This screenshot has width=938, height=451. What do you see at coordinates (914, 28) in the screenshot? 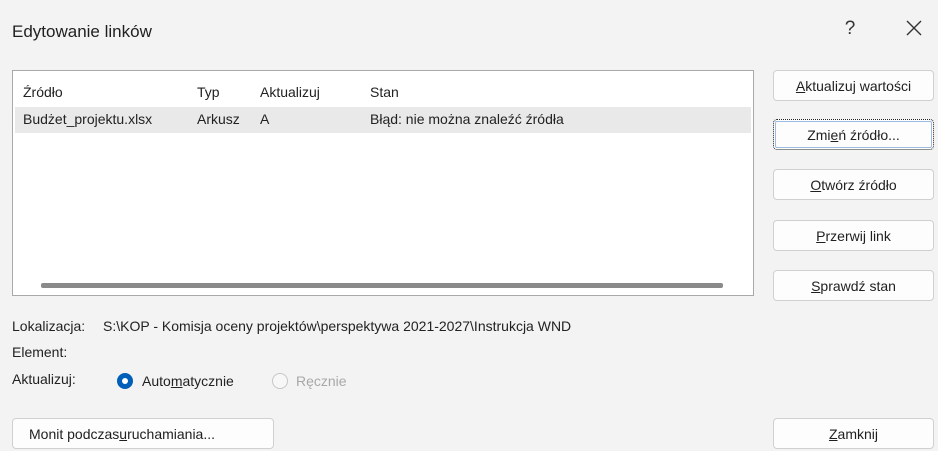
I see `close-icon` at bounding box center [914, 28].